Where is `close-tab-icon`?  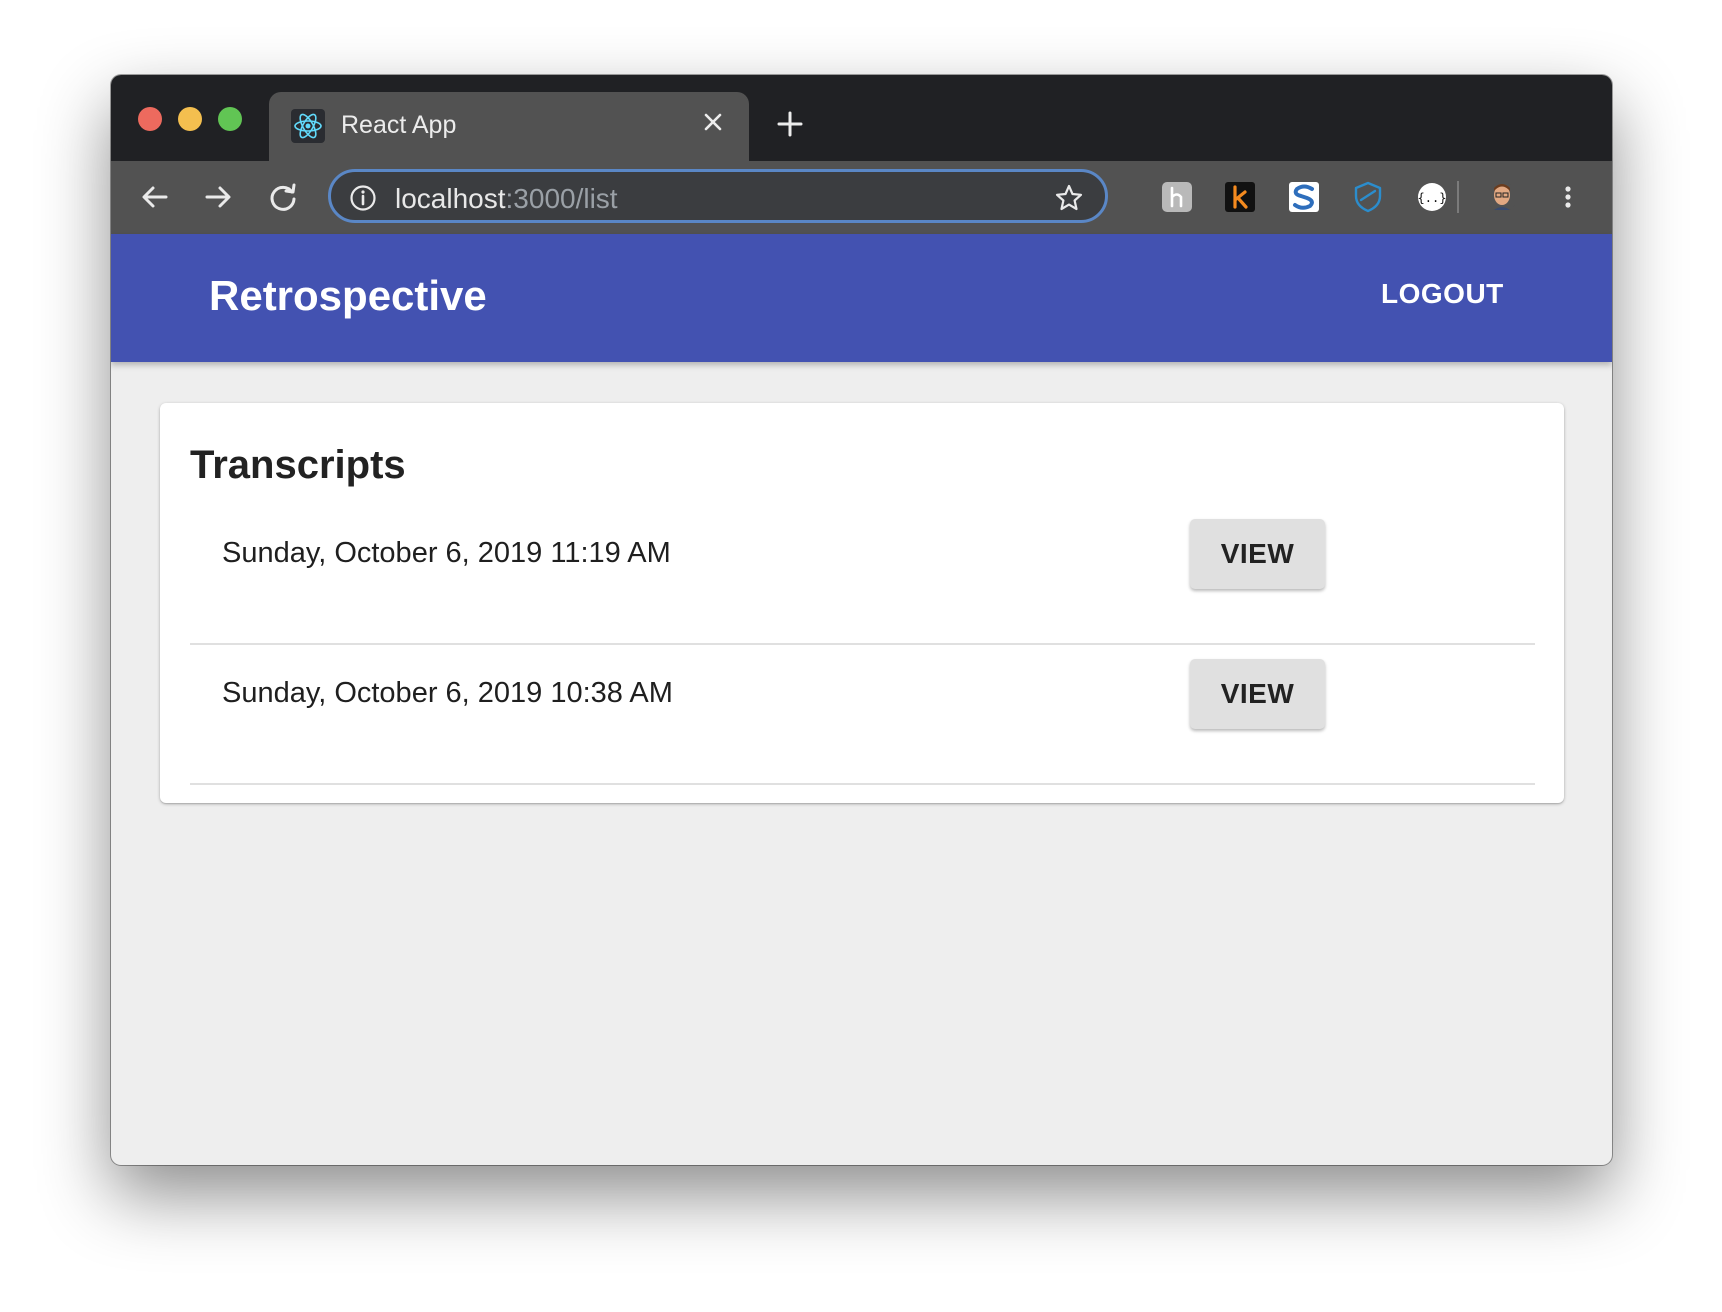
close-tab-icon is located at coordinates (713, 122).